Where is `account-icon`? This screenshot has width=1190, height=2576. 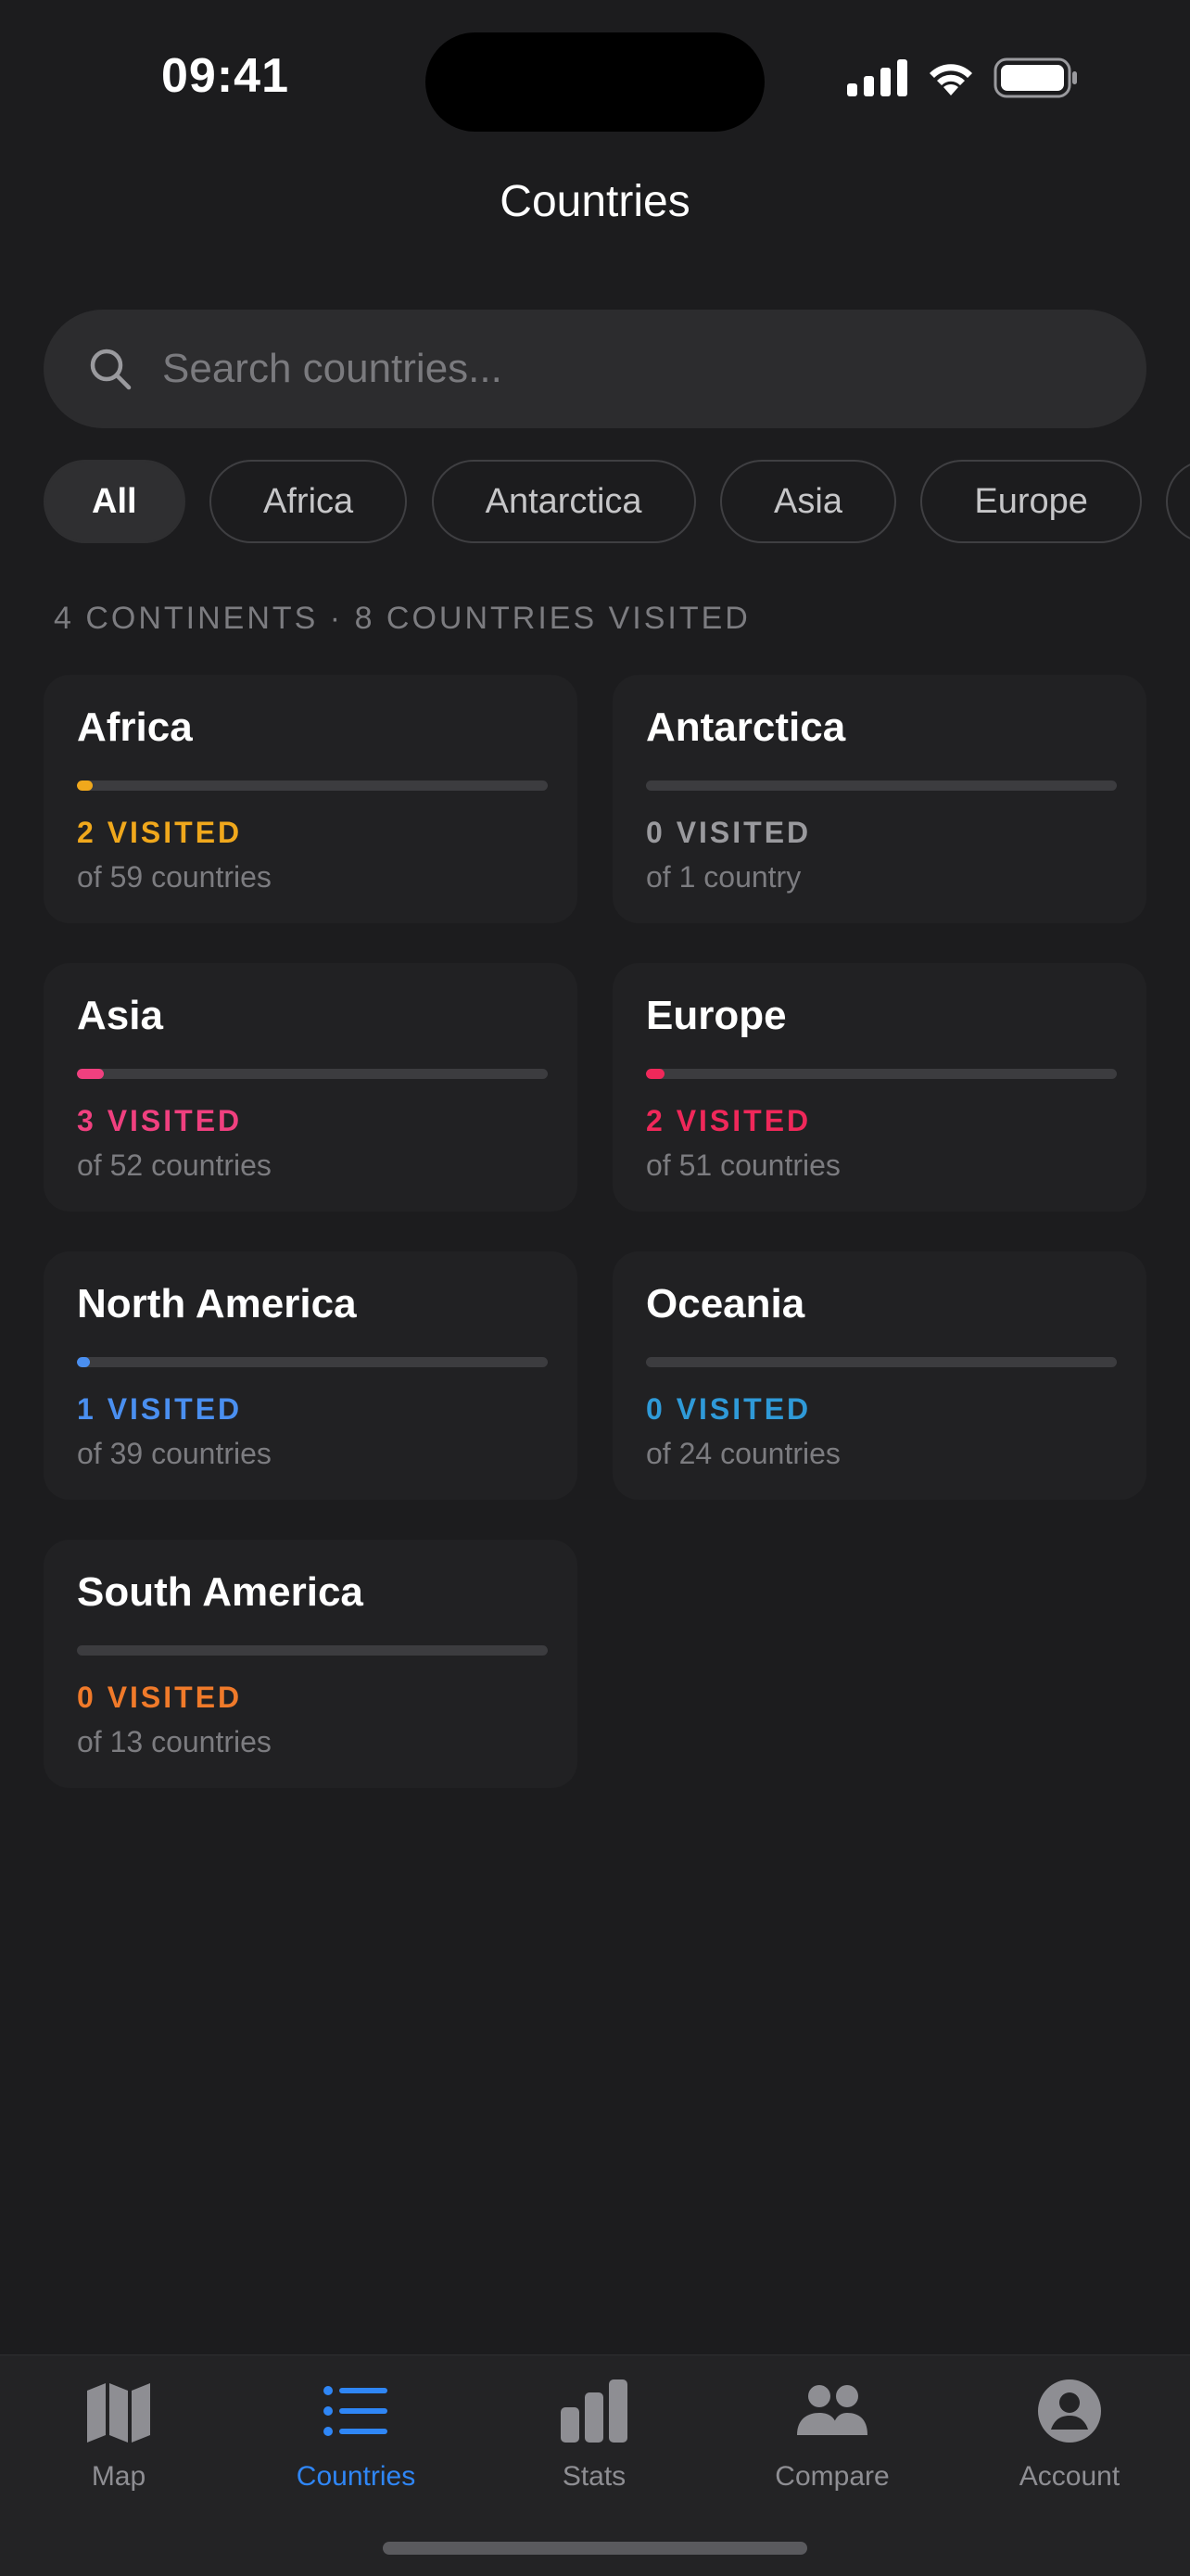 account-icon is located at coordinates (1069, 2411).